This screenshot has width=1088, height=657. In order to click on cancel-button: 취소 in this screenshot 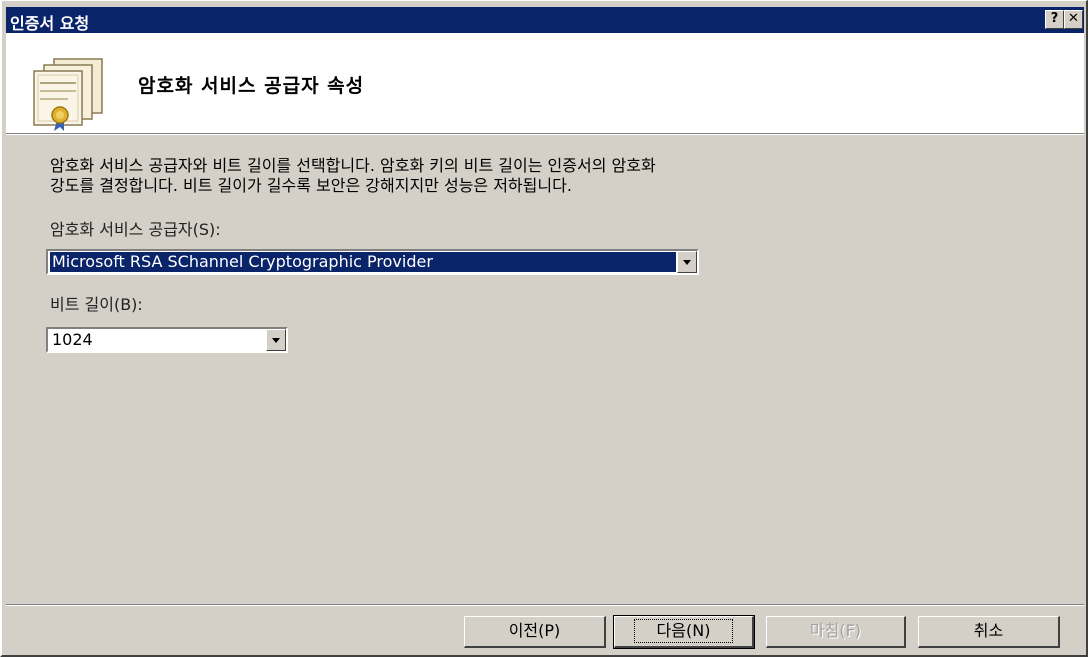, I will do `click(989, 632)`.